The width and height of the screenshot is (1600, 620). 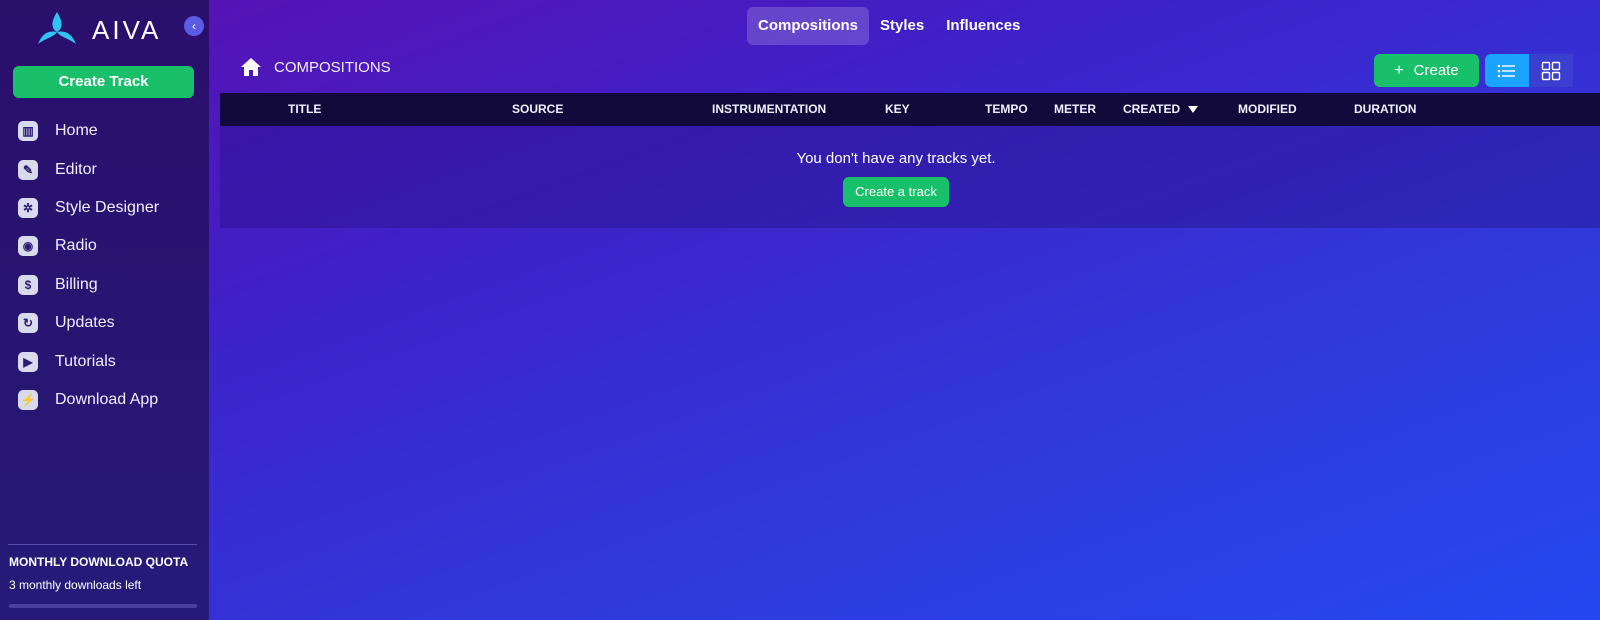 I want to click on breadcrumb-label: COMPOSITIONS, so click(x=332, y=67).